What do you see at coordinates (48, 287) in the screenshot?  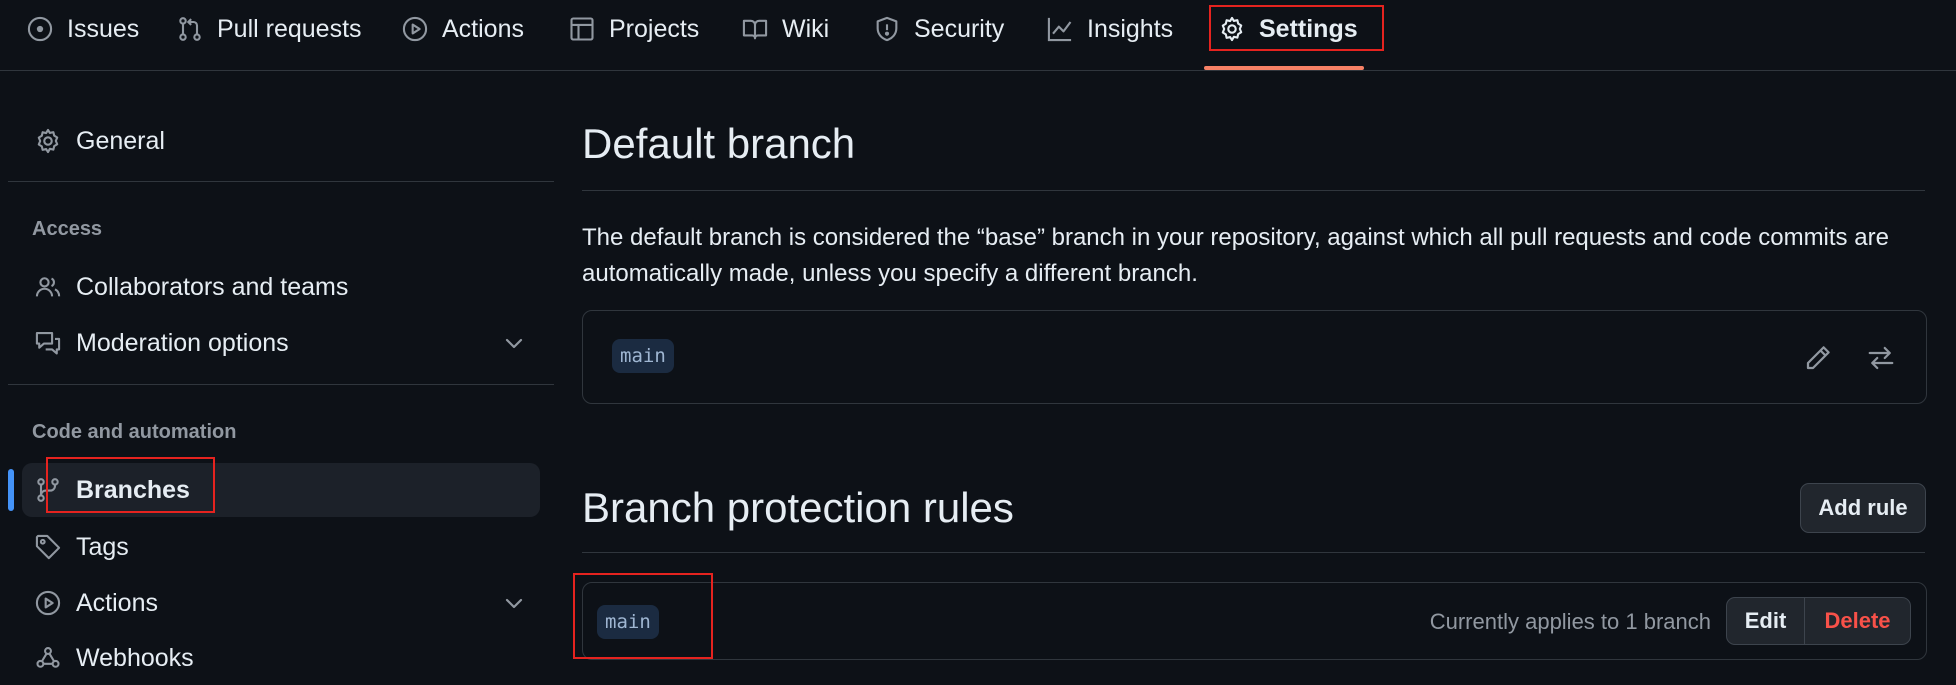 I see `people-icon` at bounding box center [48, 287].